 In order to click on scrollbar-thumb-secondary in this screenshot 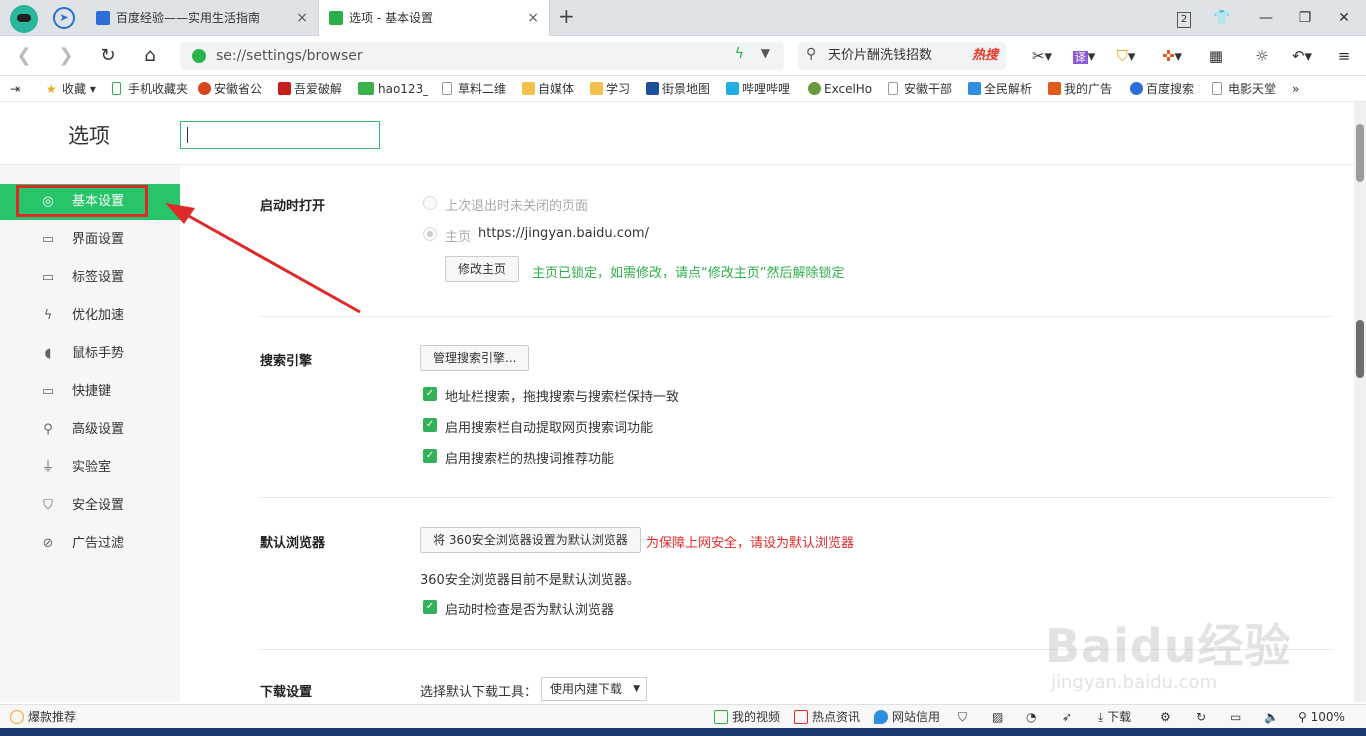, I will do `click(1360, 349)`.